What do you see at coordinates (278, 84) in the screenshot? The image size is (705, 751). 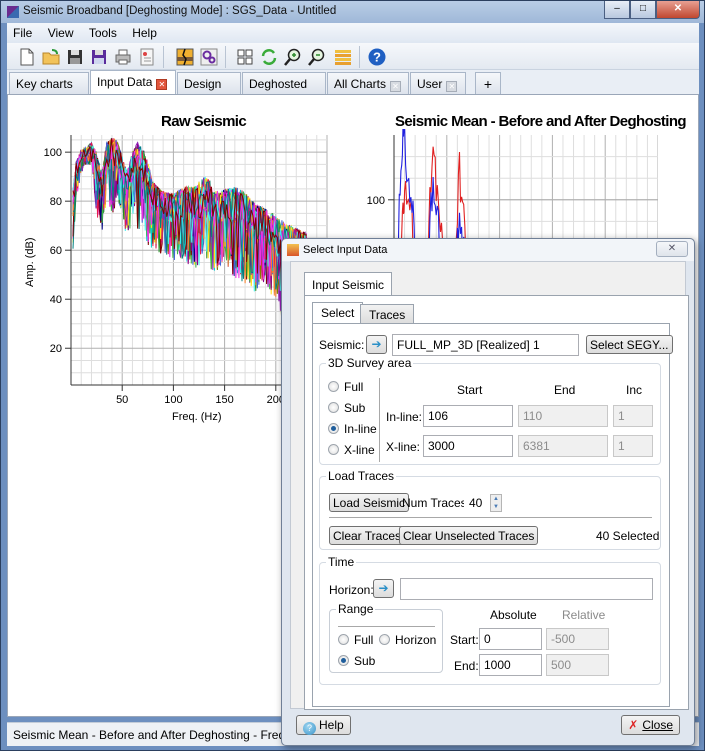 I see `tab-label: Deghosted` at bounding box center [278, 84].